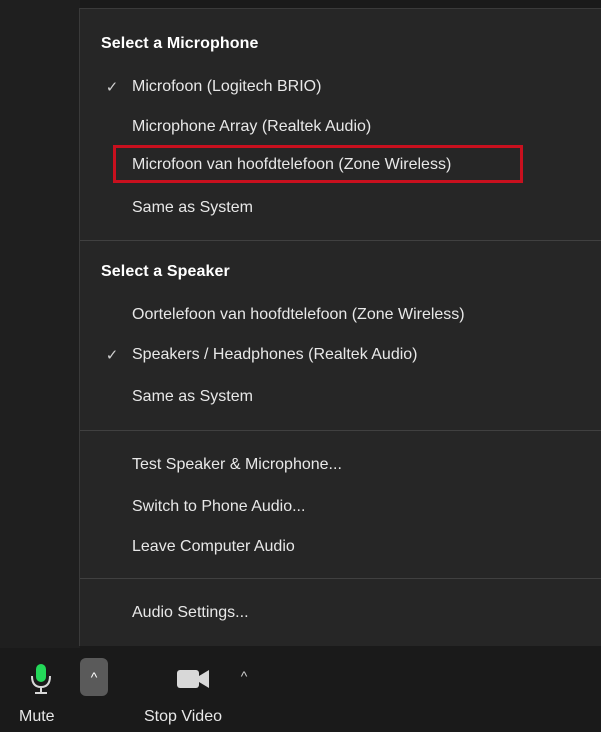  Describe the element at coordinates (340, 547) in the screenshot. I see `leave-computer-audio-item: Leave Computer Audio` at that location.